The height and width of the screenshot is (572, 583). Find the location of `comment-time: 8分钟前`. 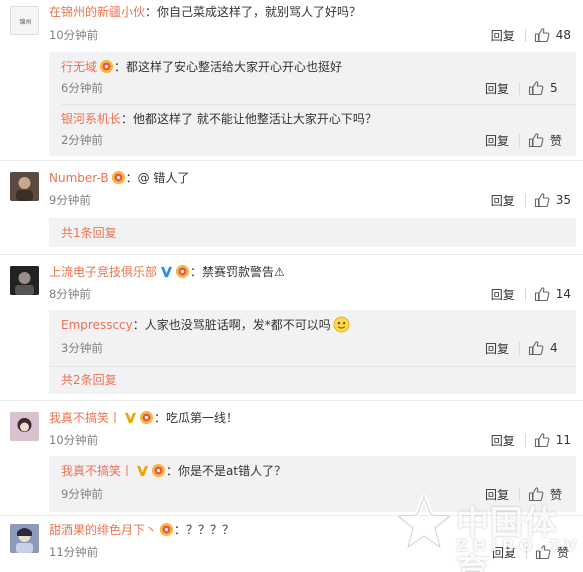

comment-time: 8分钟前 is located at coordinates (70, 294).